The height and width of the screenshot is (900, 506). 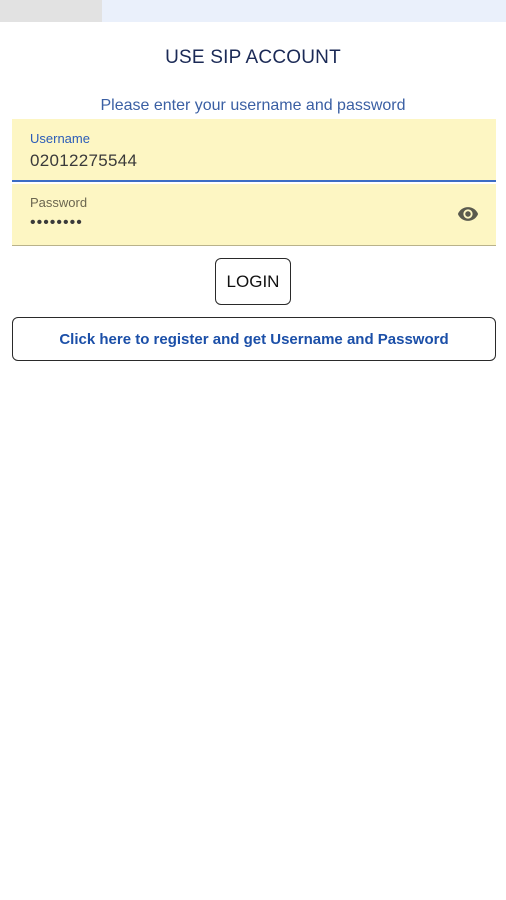 I want to click on tab-left, so click(x=51, y=11).